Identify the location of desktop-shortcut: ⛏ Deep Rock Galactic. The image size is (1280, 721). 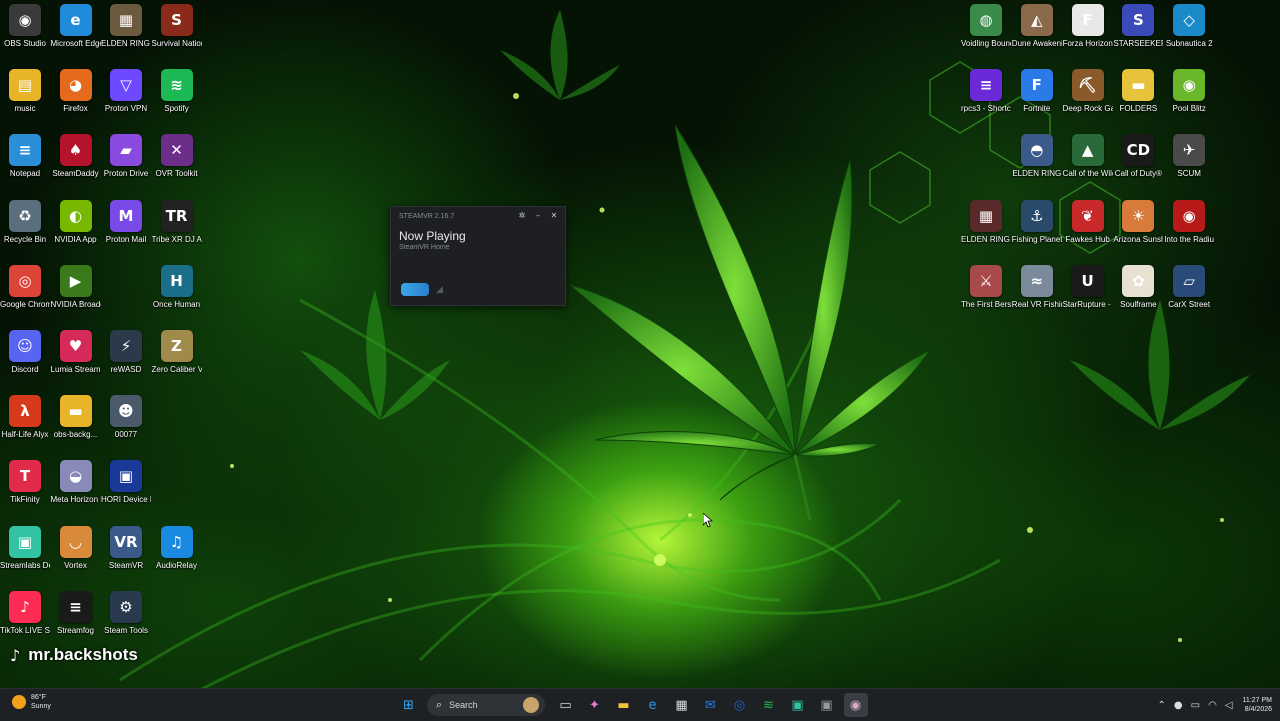
(1088, 89).